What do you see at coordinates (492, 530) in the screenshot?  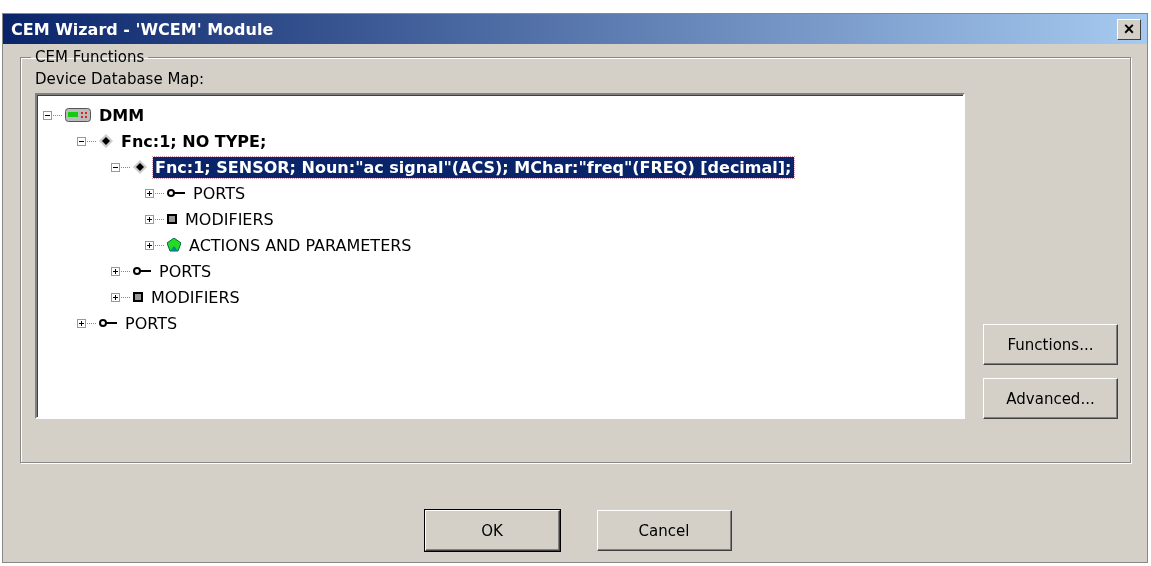 I see `dialog-button: OK` at bounding box center [492, 530].